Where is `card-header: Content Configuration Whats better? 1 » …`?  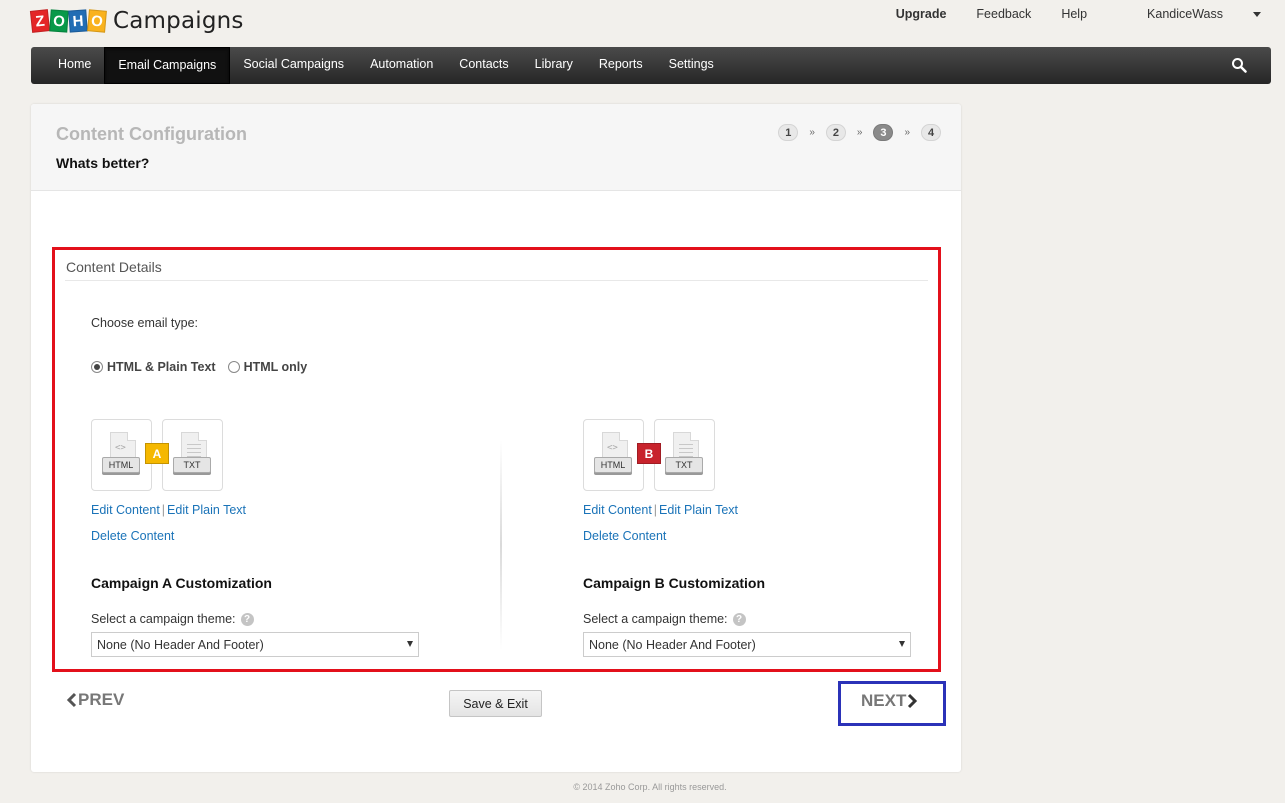 card-header: Content Configuration Whats better? 1 » … is located at coordinates (496, 147).